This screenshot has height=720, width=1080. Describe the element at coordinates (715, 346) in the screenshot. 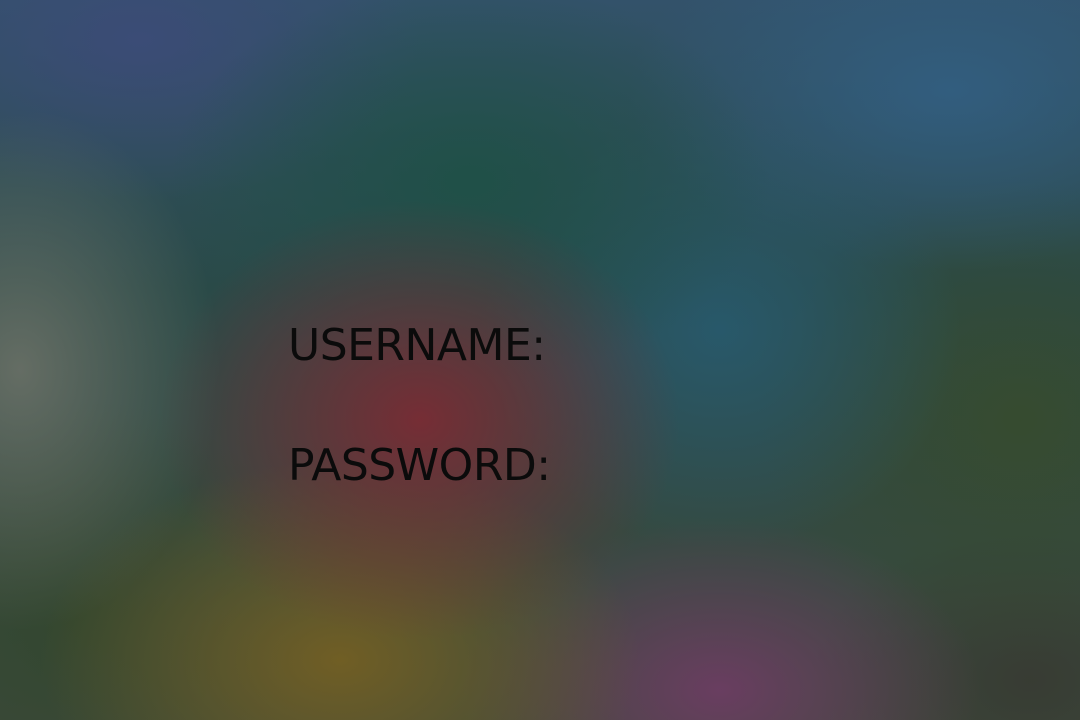

I see `username-input` at that location.